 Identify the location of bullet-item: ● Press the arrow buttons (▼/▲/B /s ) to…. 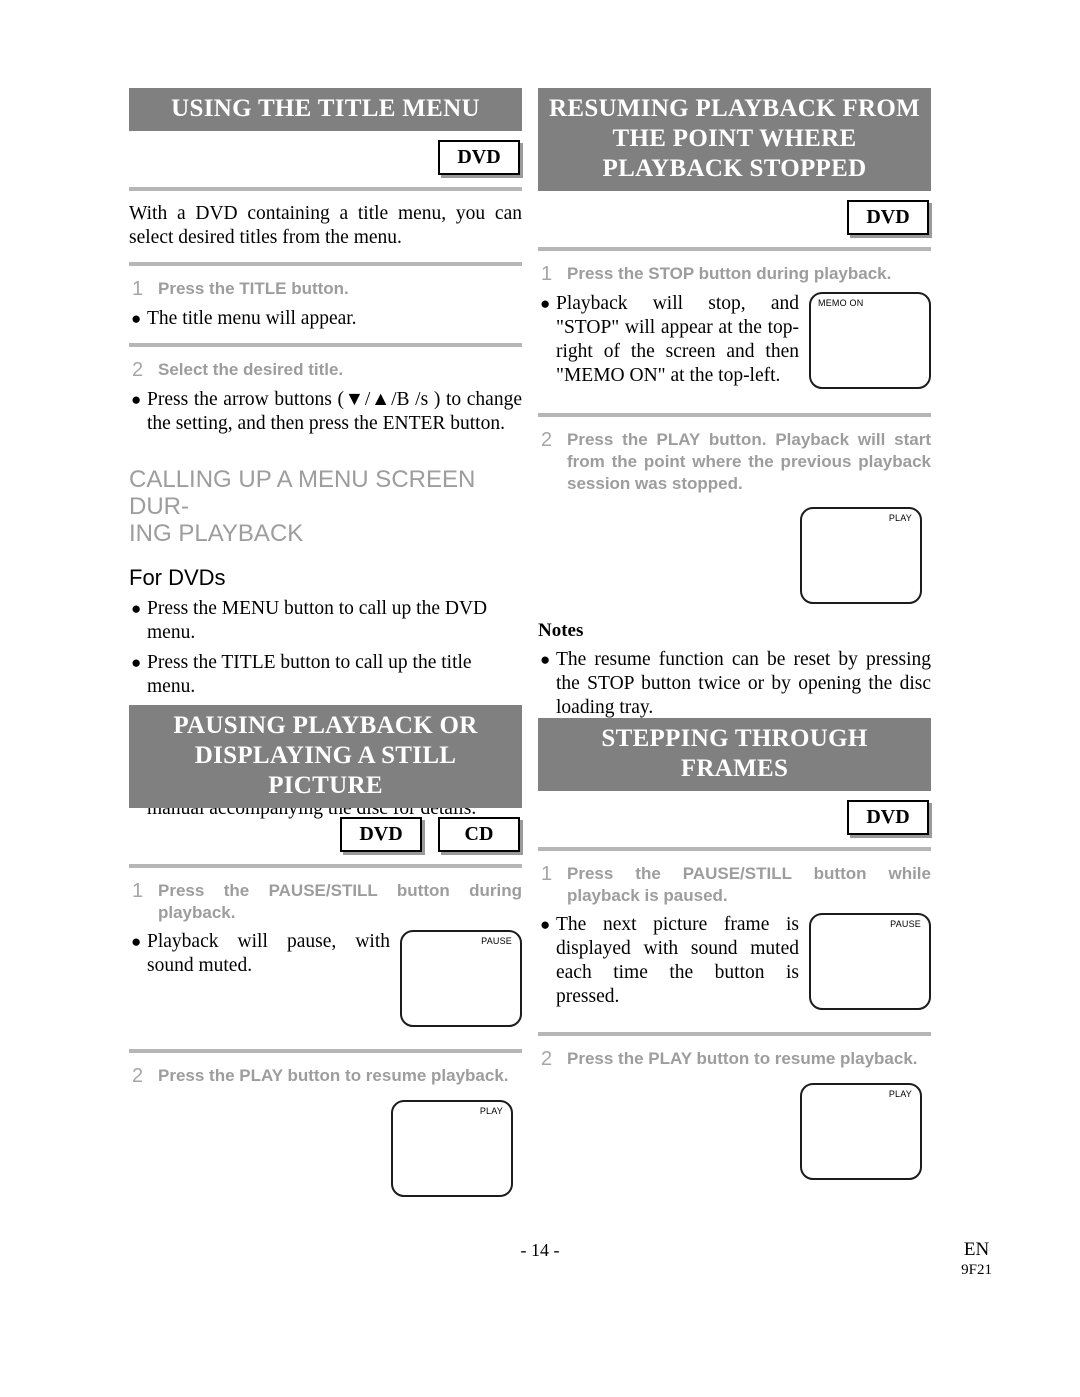
(325, 412).